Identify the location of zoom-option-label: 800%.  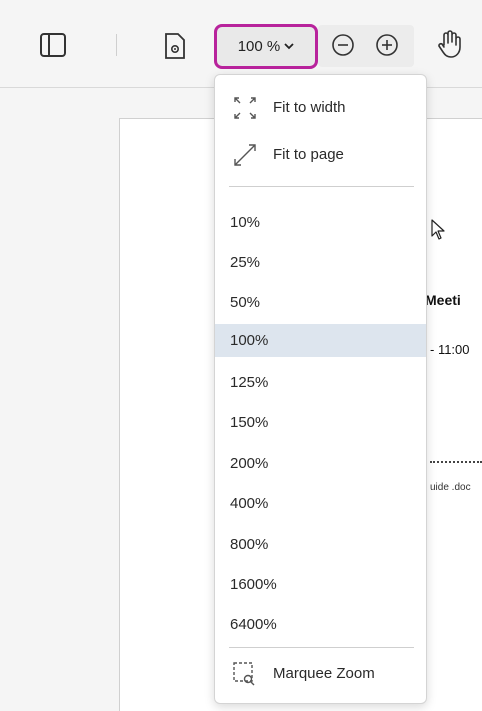
(249, 544).